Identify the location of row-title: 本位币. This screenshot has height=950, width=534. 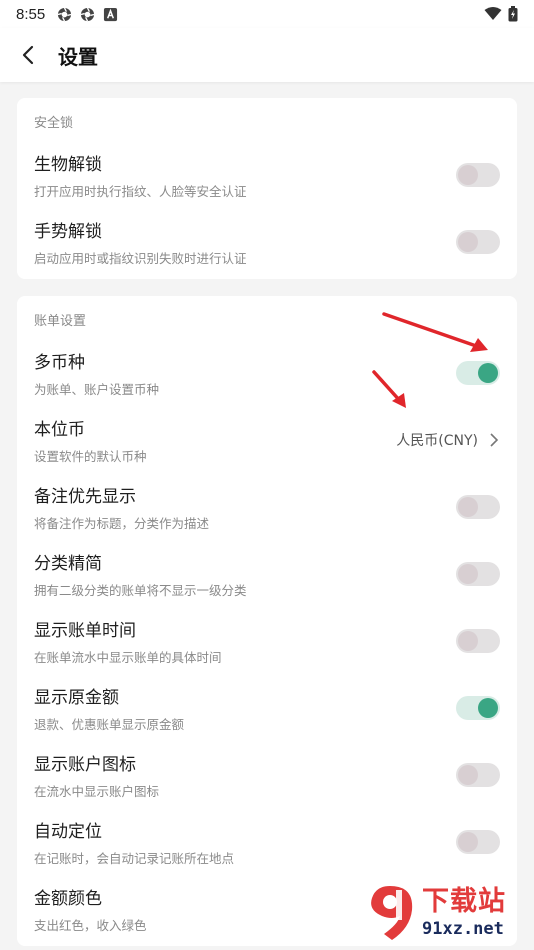
(59, 429).